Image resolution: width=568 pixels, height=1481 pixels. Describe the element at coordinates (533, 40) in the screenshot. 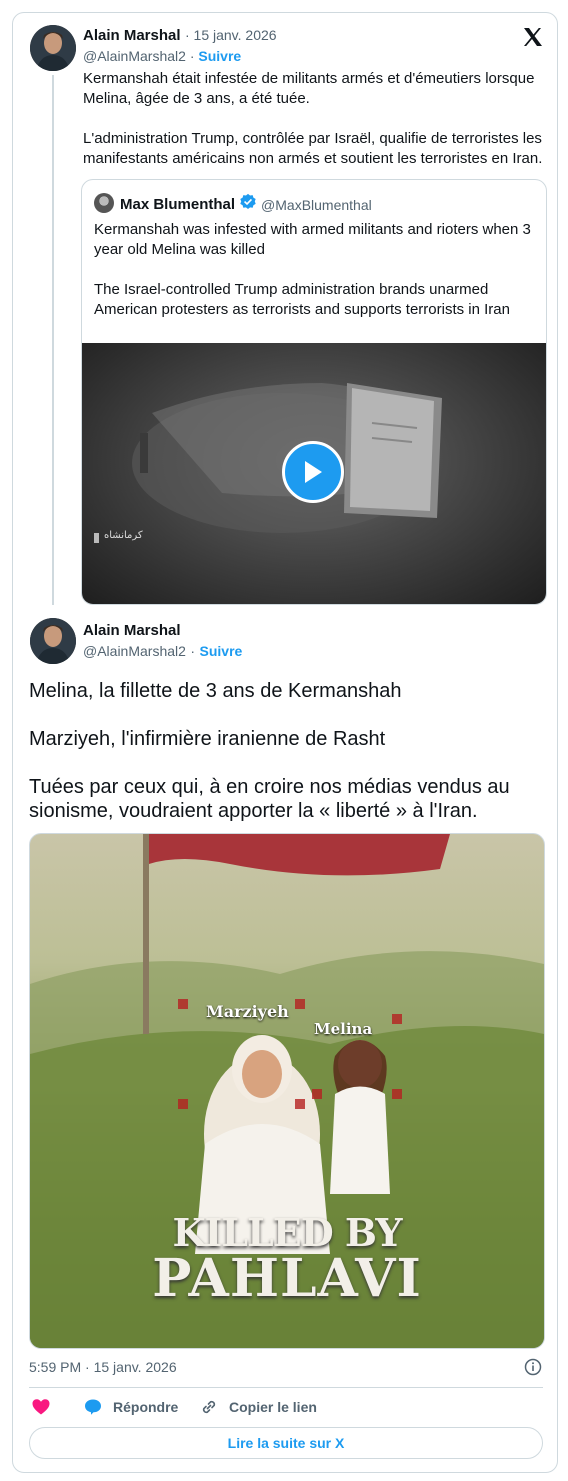

I see `x-logo-icon` at that location.